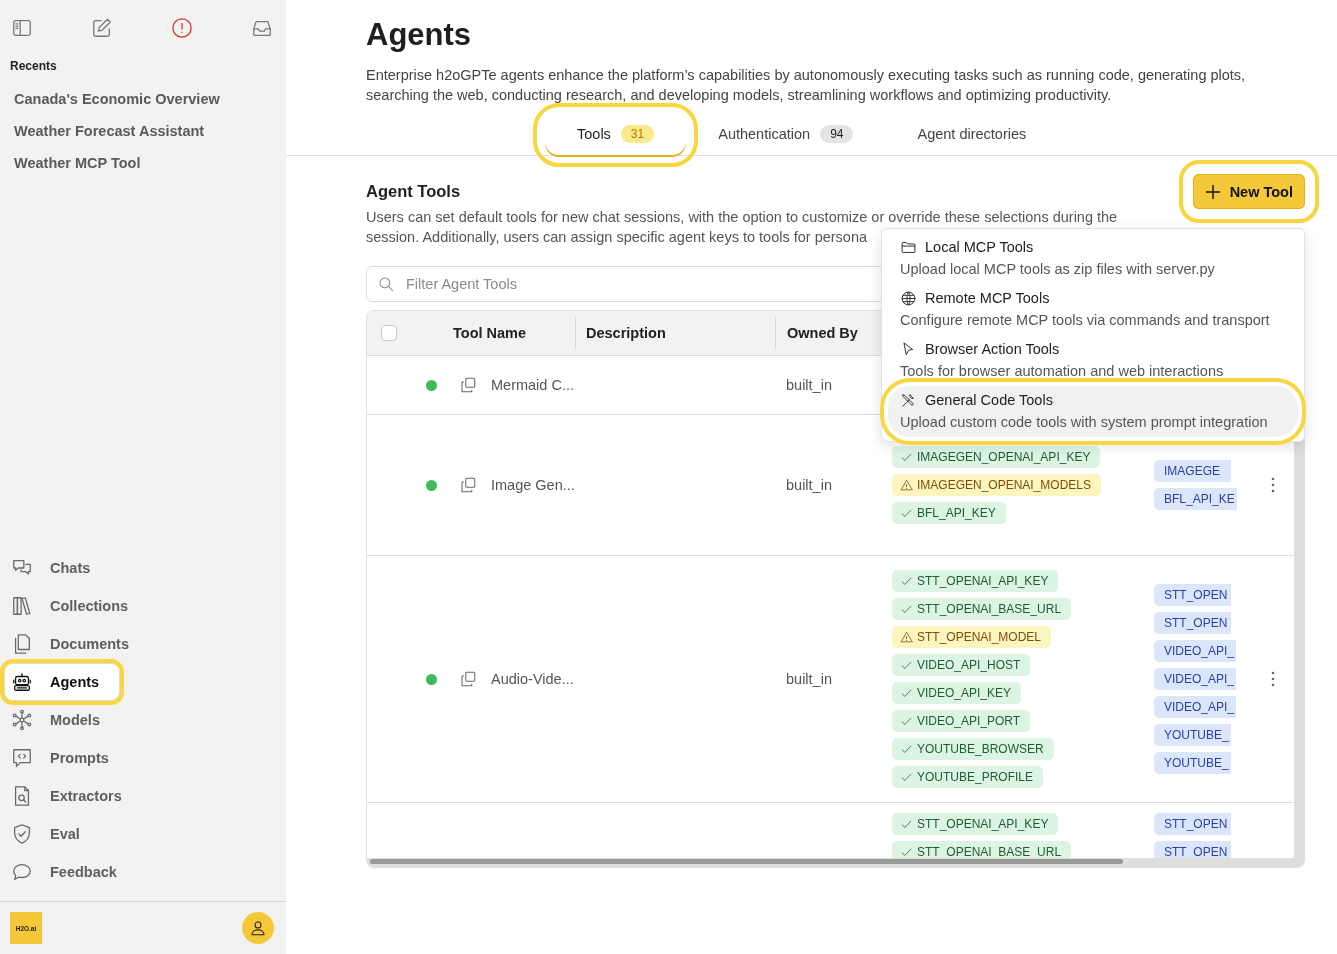 The height and width of the screenshot is (954, 1337). Describe the element at coordinates (34, 66) in the screenshot. I see `recents-heading: Recents` at that location.